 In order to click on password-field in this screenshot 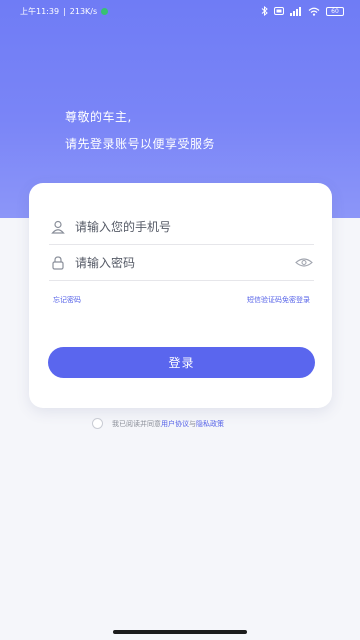, I will do `click(181, 263)`.